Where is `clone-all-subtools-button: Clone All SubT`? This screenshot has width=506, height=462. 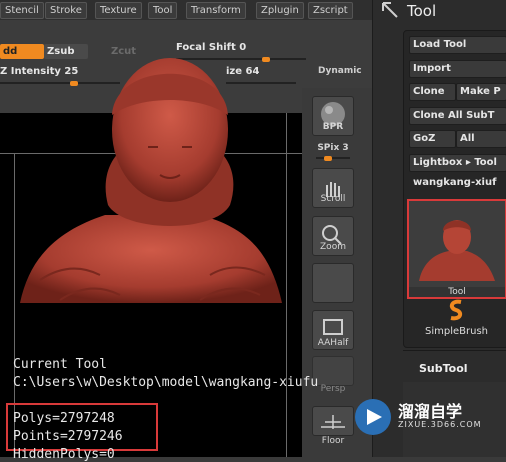
clone-all-subtools-button: Clone All SubT is located at coordinates (457, 116).